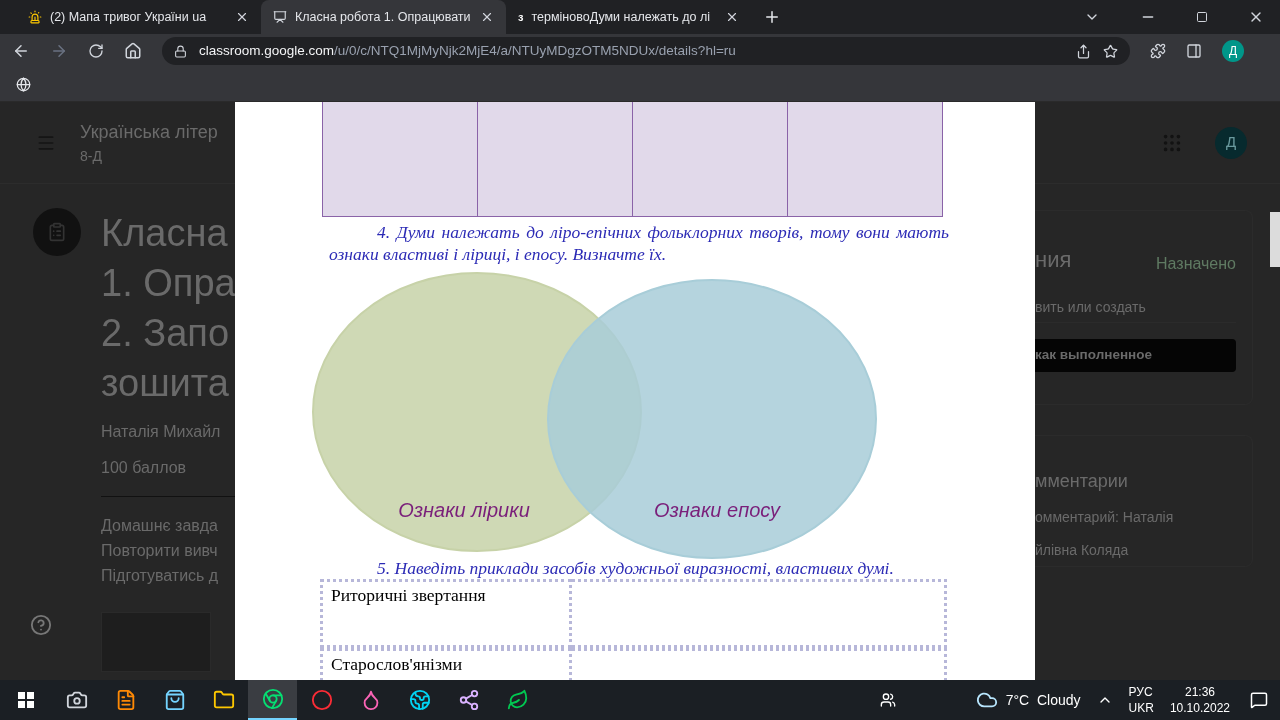 The width and height of the screenshot is (1280, 720). What do you see at coordinates (149, 156) in the screenshot?
I see `course-section: 8-Д` at bounding box center [149, 156].